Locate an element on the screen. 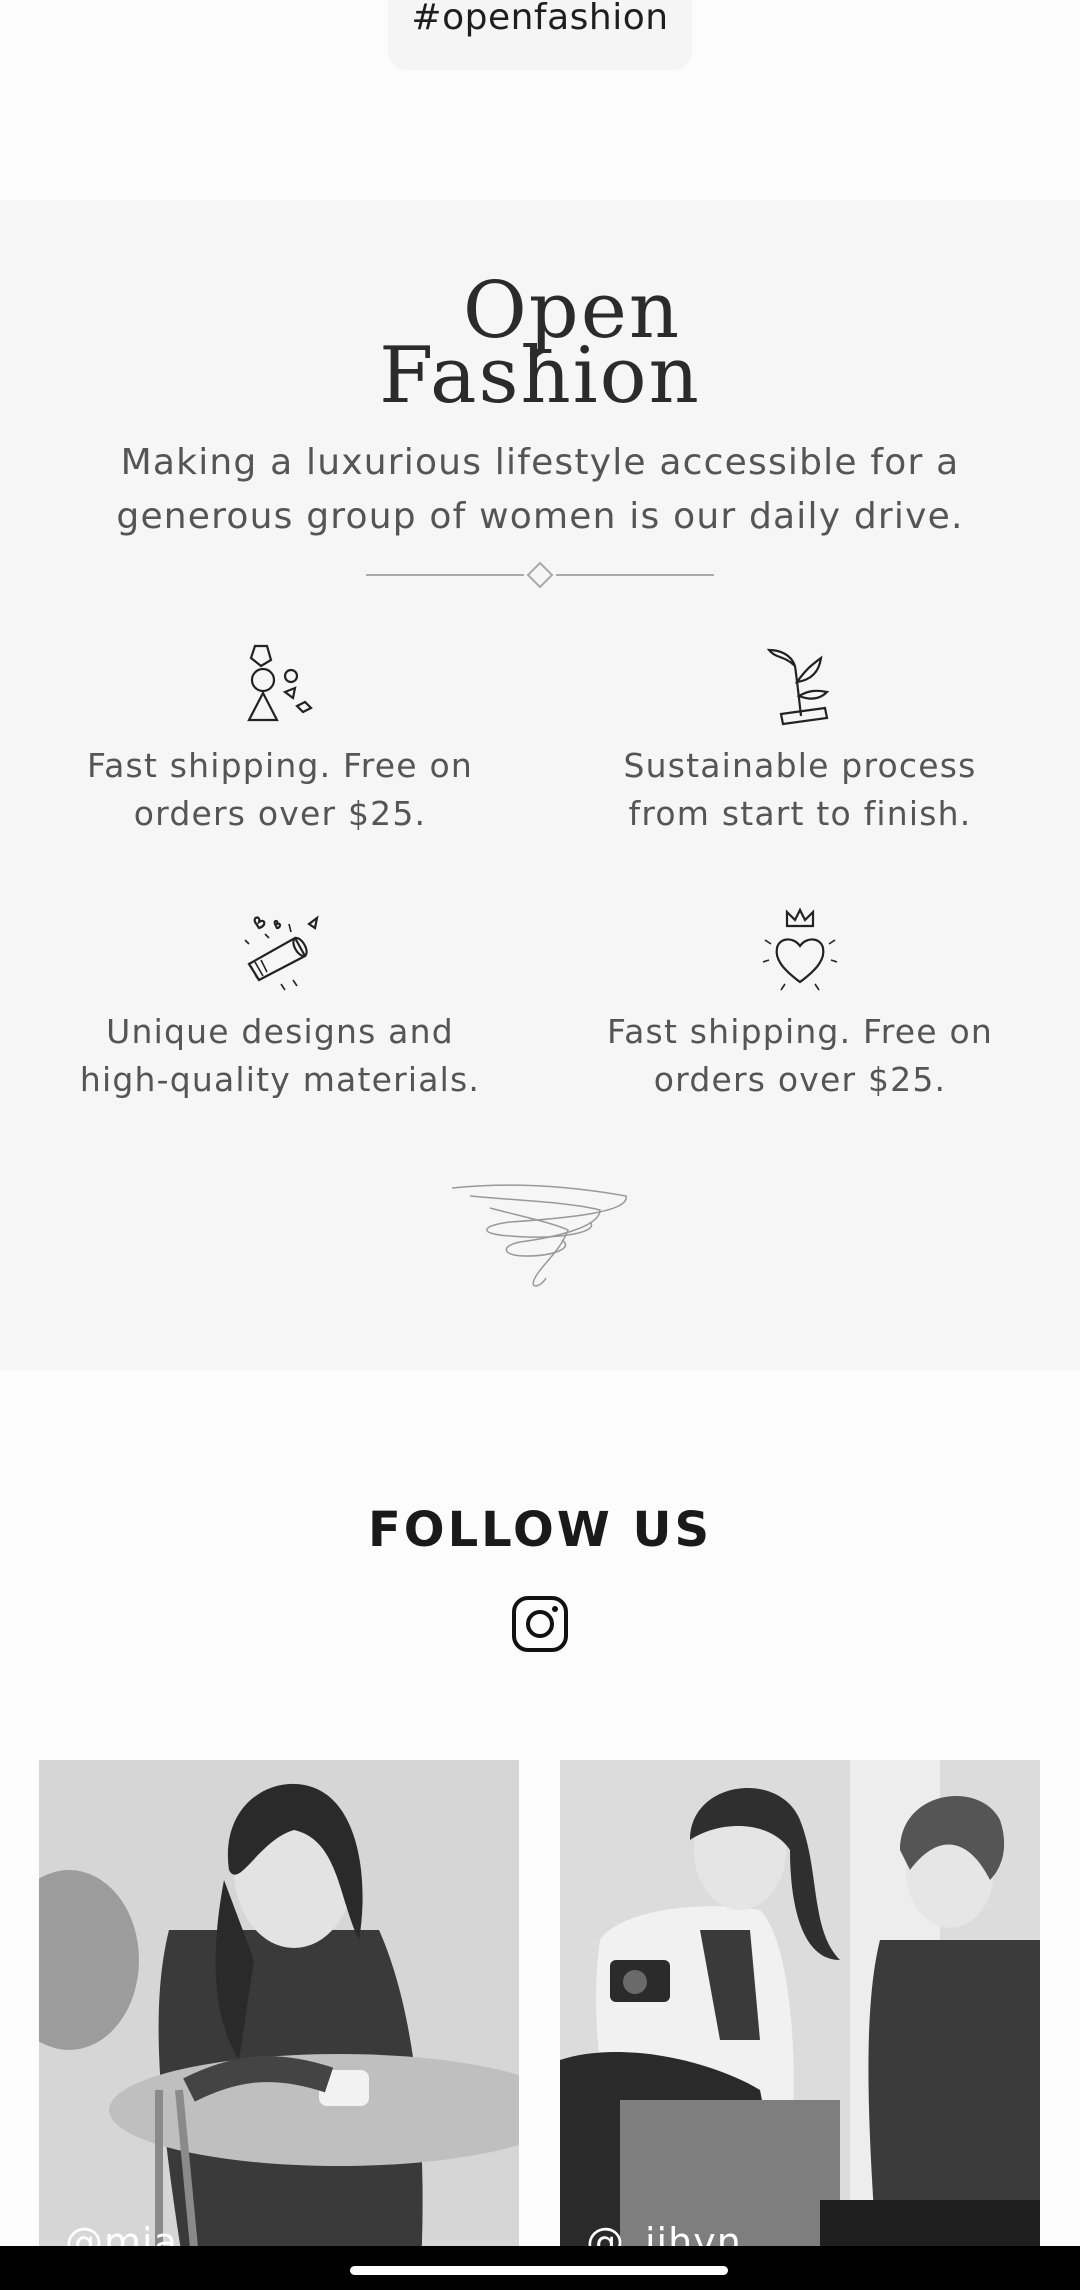 Image resolution: width=1080 pixels, height=2290 pixels. friends-with-camera-photo is located at coordinates (800, 2025).